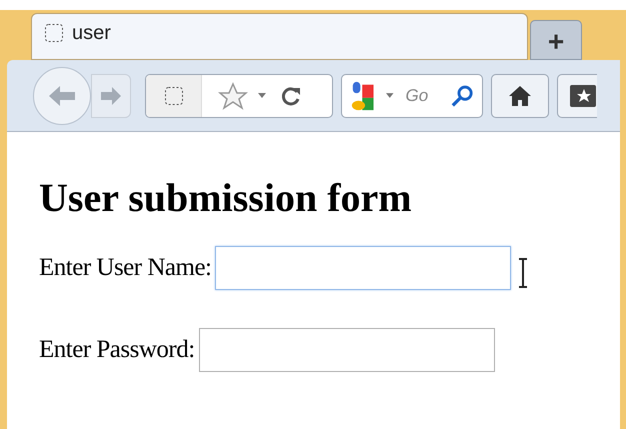  I want to click on tab-title: user, so click(91, 33).